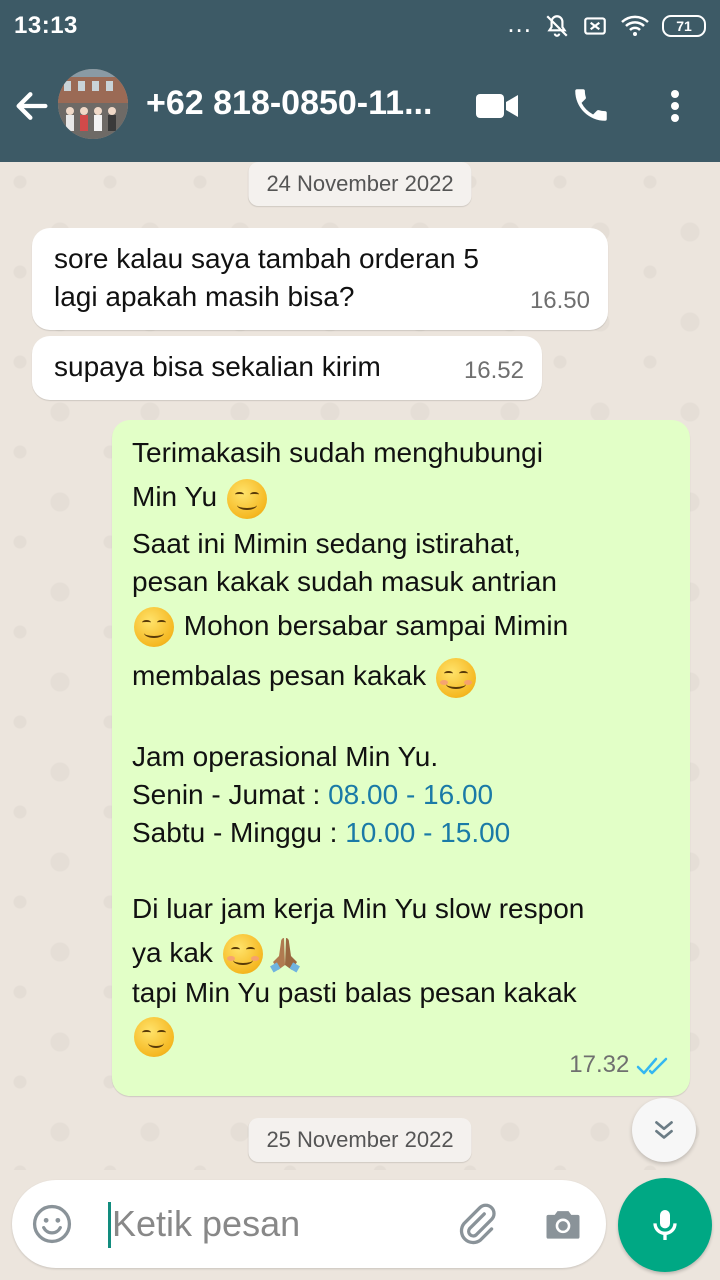 The width and height of the screenshot is (720, 1280). What do you see at coordinates (284, 955) in the screenshot?
I see `folded-hands-emoji` at bounding box center [284, 955].